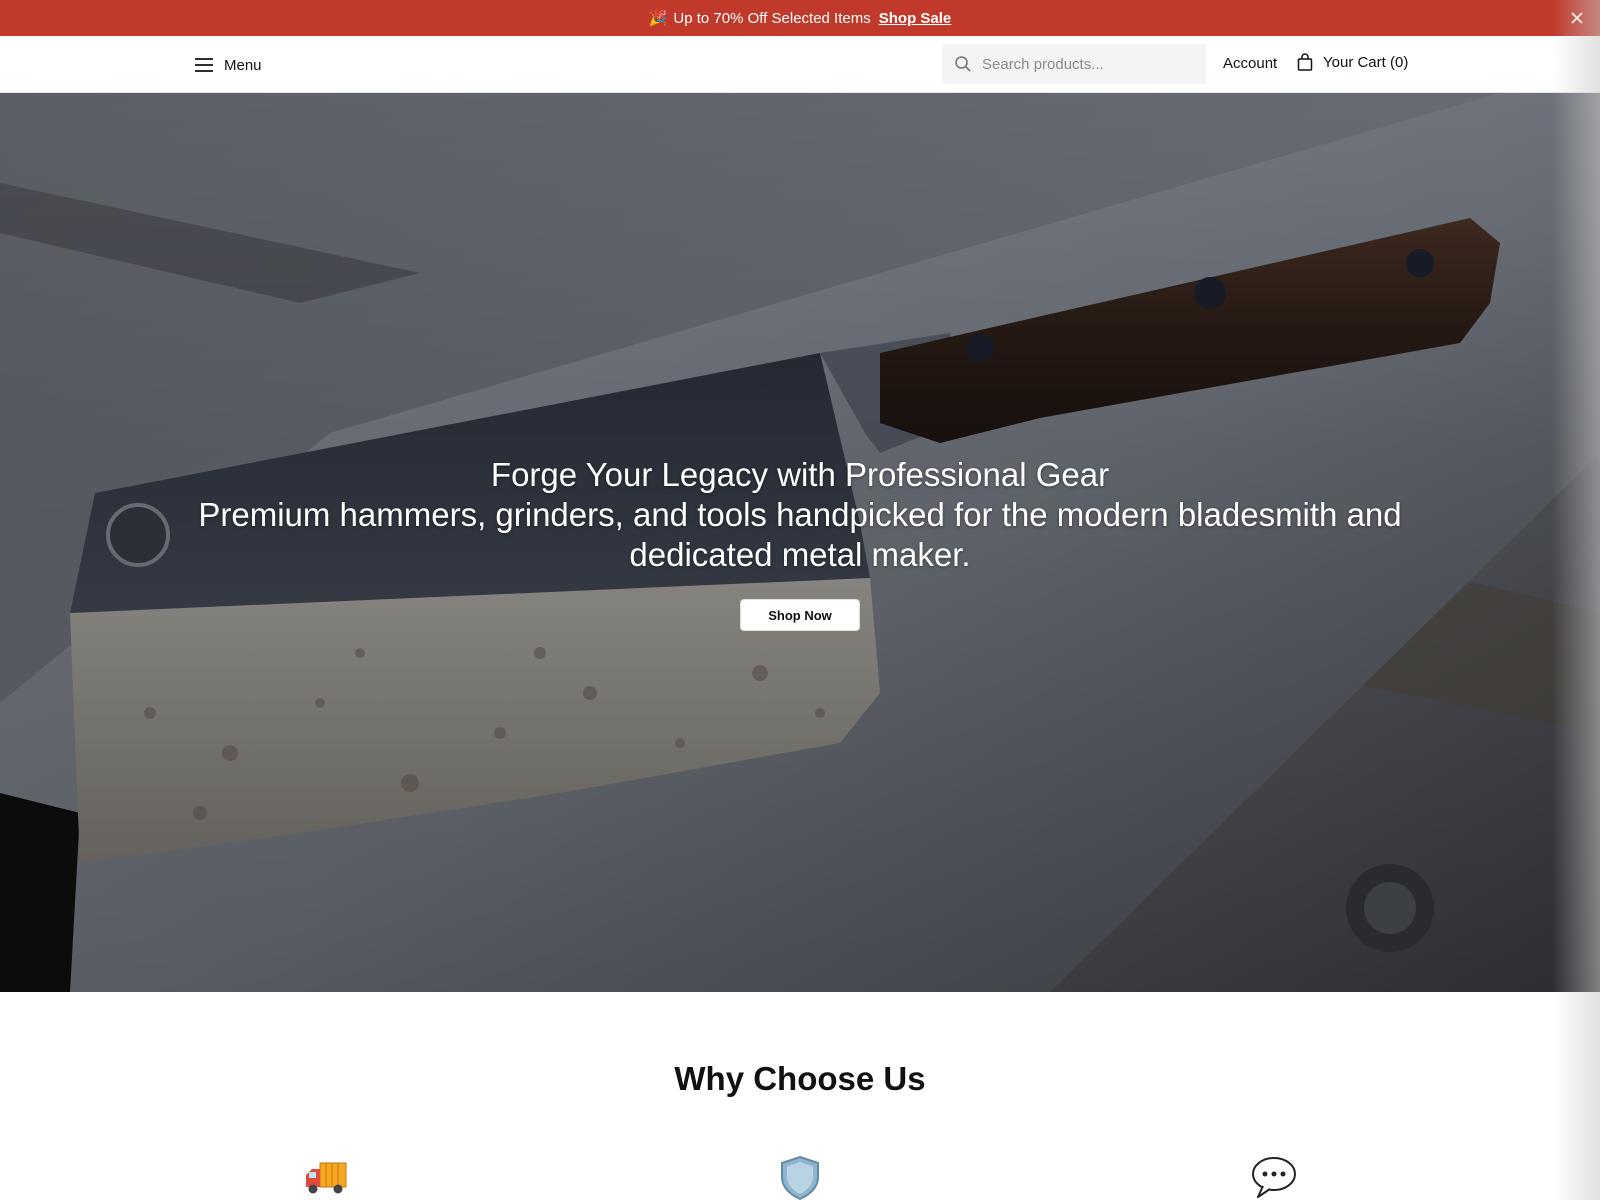 The image size is (1600, 1200). What do you see at coordinates (1577, 18) in the screenshot?
I see `close-icon` at bounding box center [1577, 18].